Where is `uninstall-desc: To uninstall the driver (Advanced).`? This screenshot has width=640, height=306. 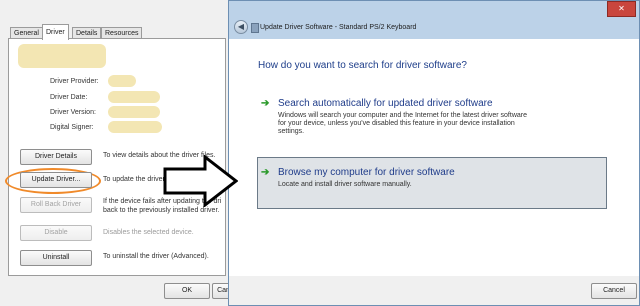 uninstall-desc: To uninstall the driver (Advanced). is located at coordinates (156, 256).